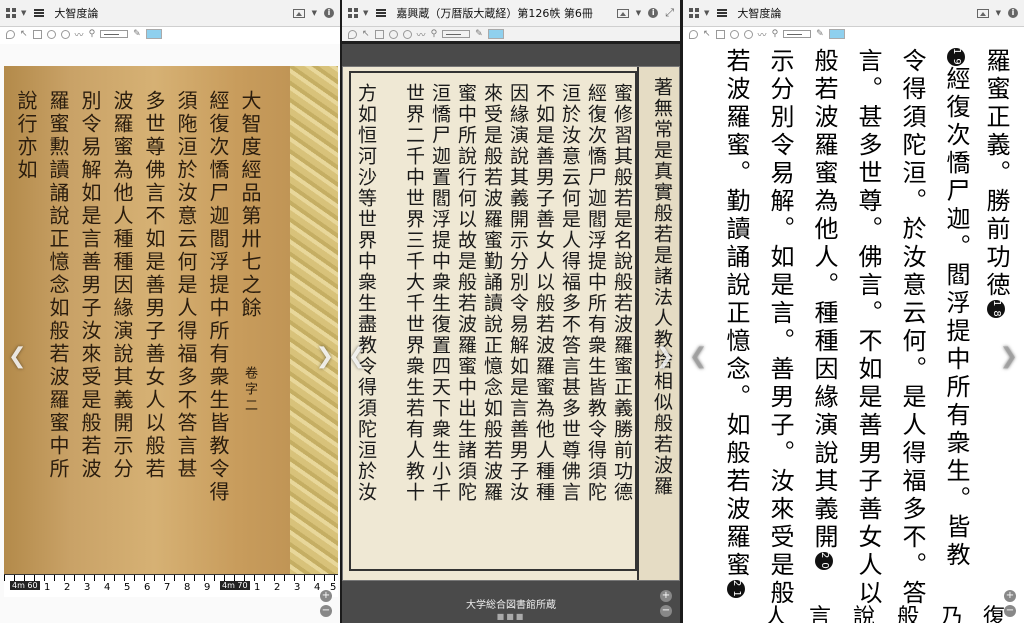 Image resolution: width=1024 pixels, height=623 pixels. What do you see at coordinates (186, 285) in the screenshot?
I see `text-column: 須陁洹於汝意云何是人得福多不答言甚` at bounding box center [186, 285].